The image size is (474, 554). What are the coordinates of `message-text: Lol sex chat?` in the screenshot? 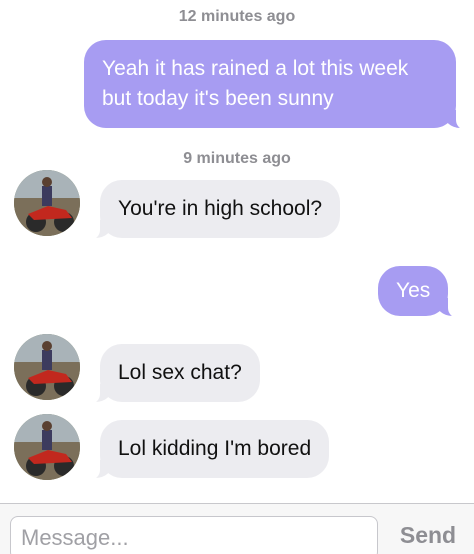 It's located at (180, 372).